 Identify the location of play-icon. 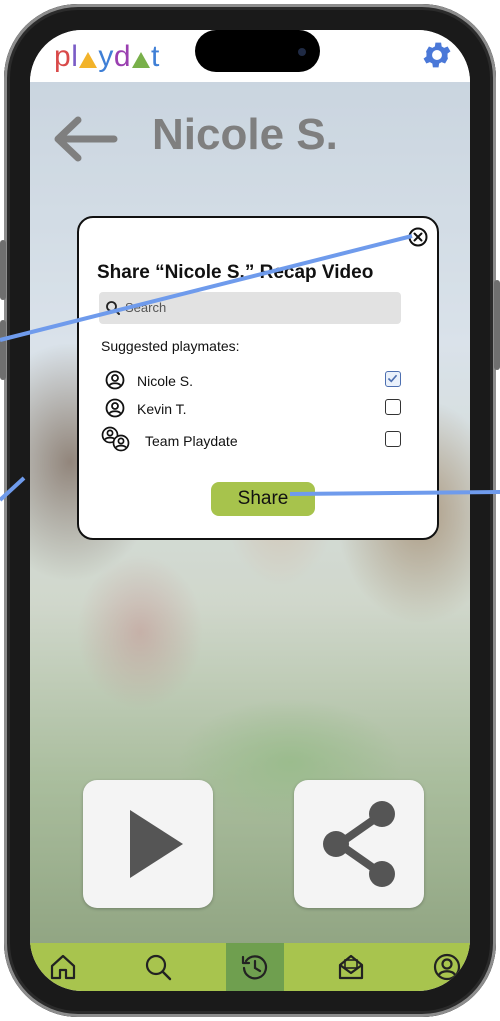
(156, 844).